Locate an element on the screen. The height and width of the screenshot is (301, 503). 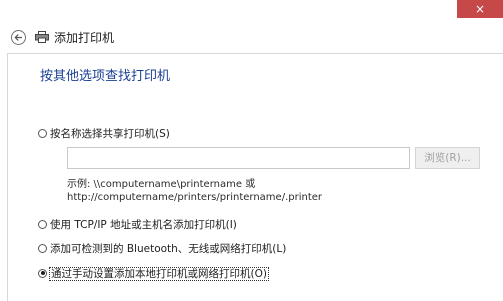
radio-bluetooth-wireless is located at coordinates (42, 248).